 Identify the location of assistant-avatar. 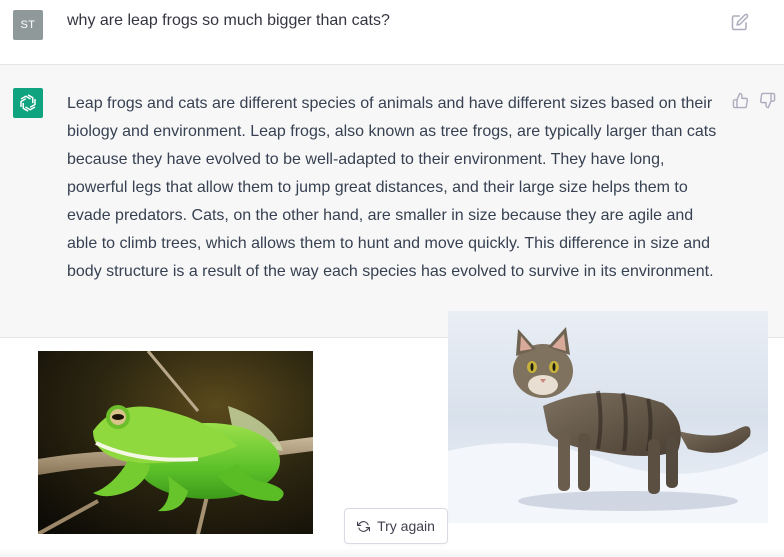
(28, 103).